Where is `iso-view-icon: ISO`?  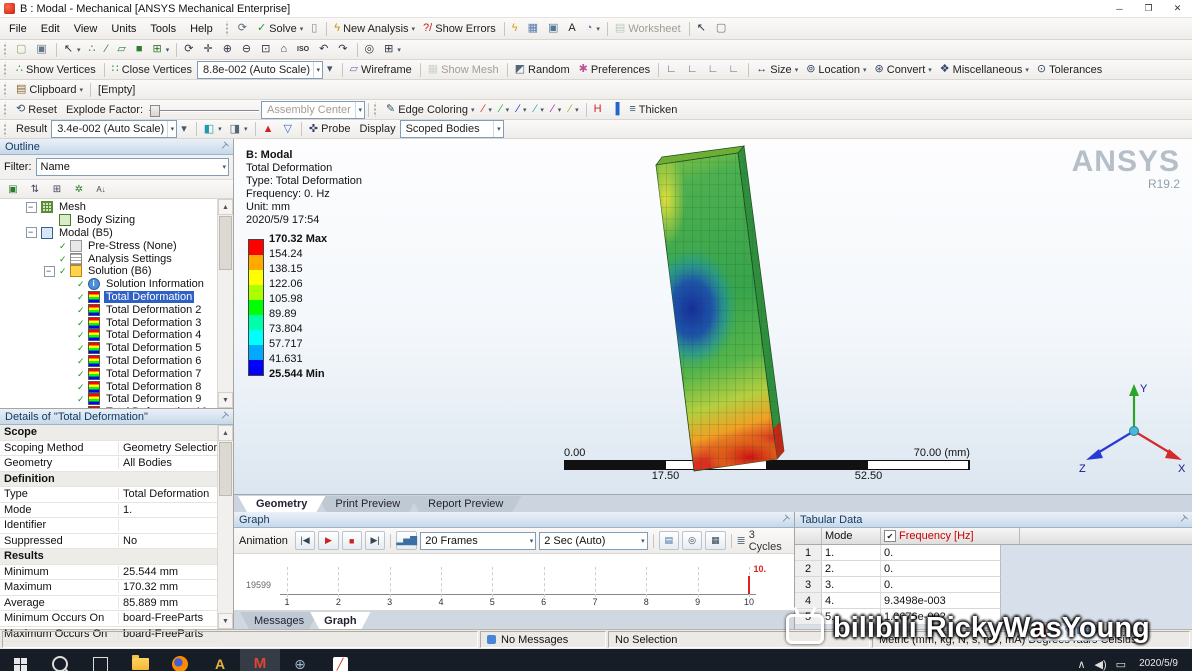 iso-view-icon: ISO is located at coordinates (304, 49).